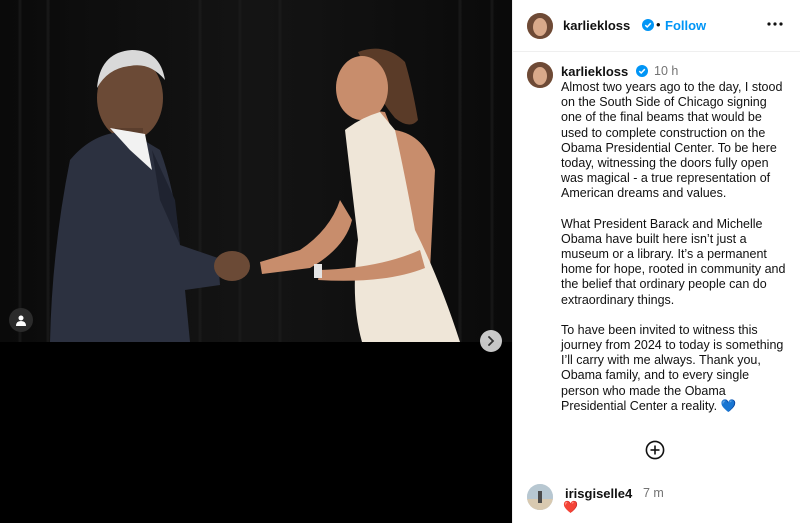 The height and width of the screenshot is (523, 800). I want to click on add-circle-icon, so click(655, 450).